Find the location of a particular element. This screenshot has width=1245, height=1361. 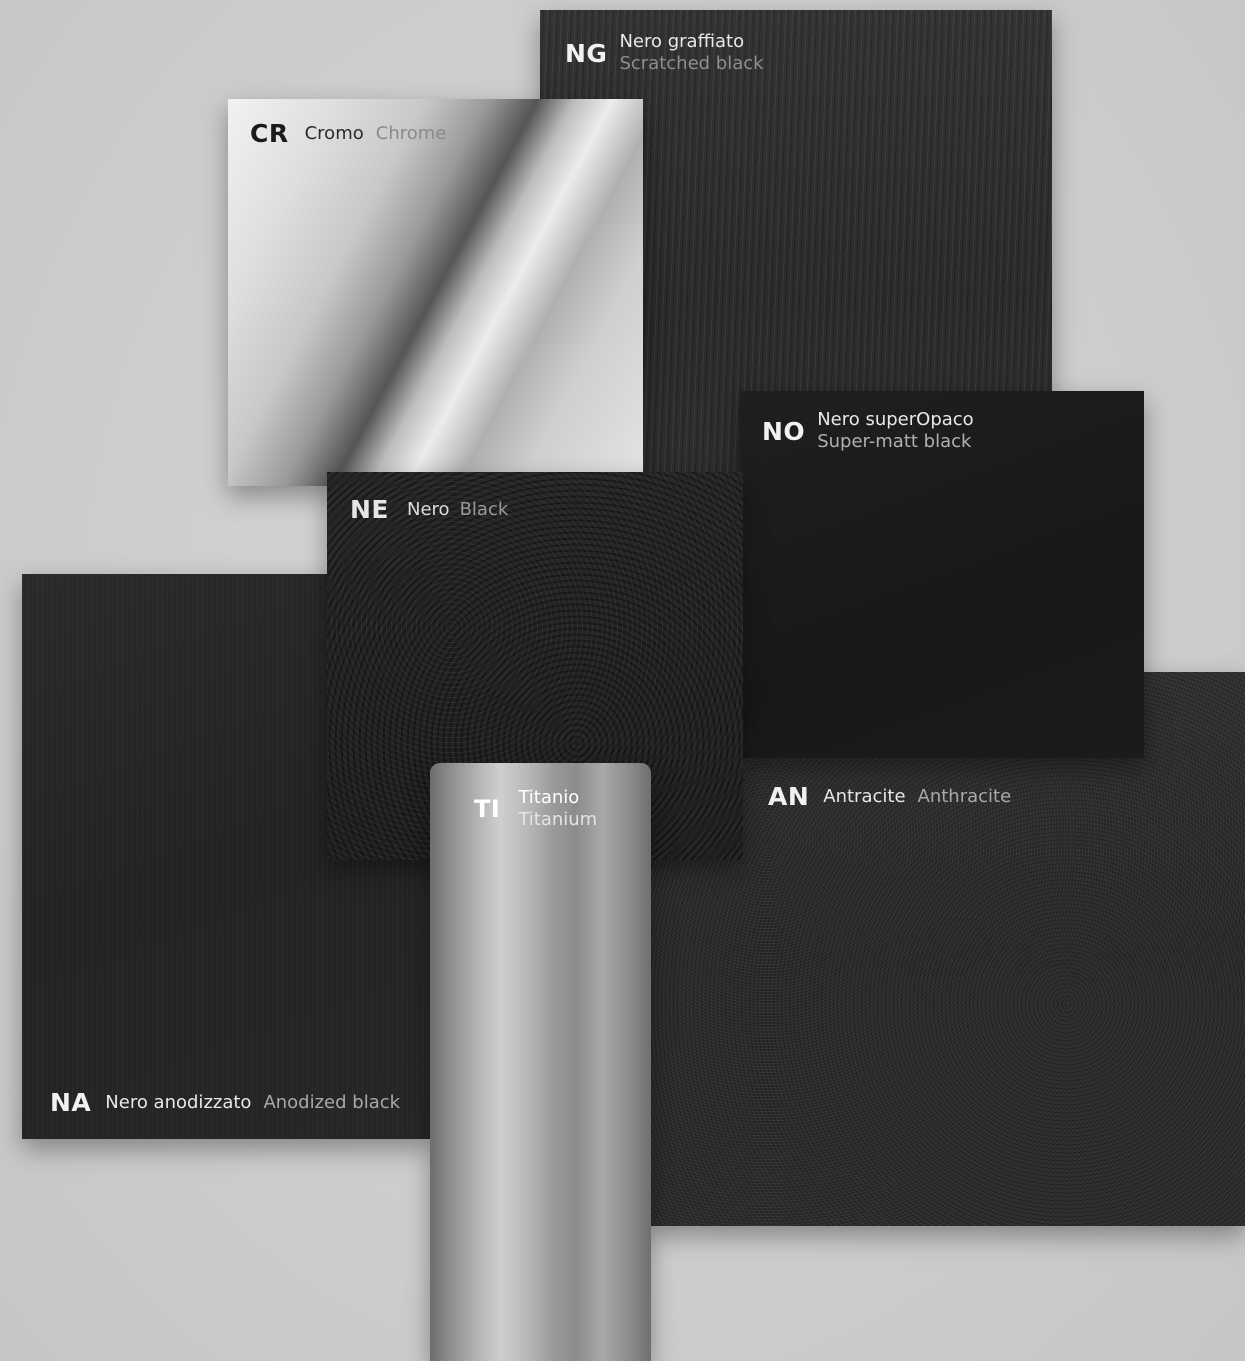

swatch-code: NG is located at coordinates (586, 53).